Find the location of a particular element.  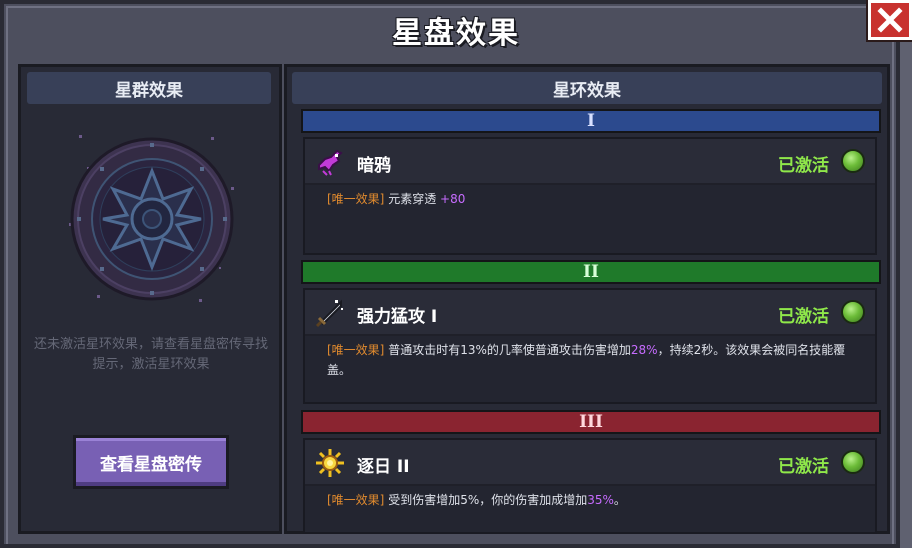

hint-text: 还未激活星环效果，请查看星盘密传寻找提示，激活星环效果 is located at coordinates (150, 354).